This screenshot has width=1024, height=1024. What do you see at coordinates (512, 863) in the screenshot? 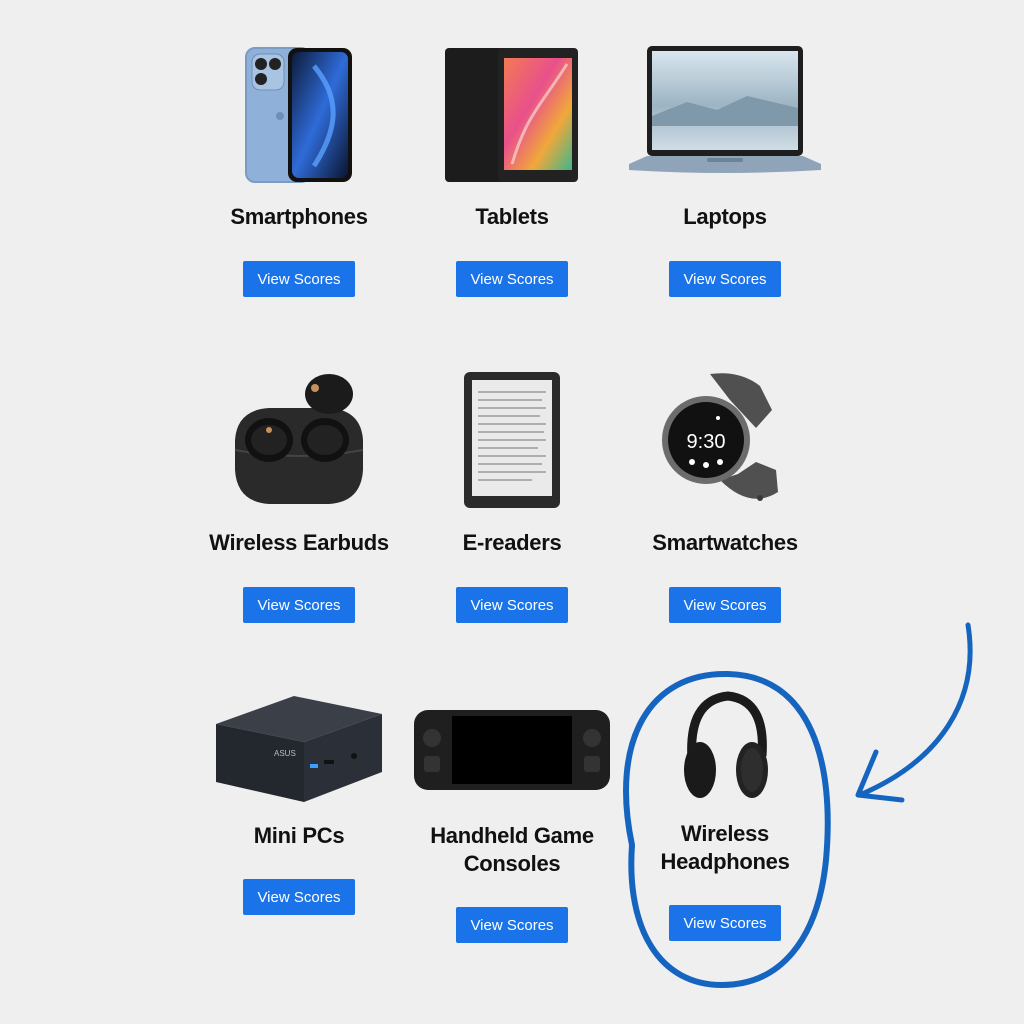
I see `title-line: Consoles` at bounding box center [512, 863].